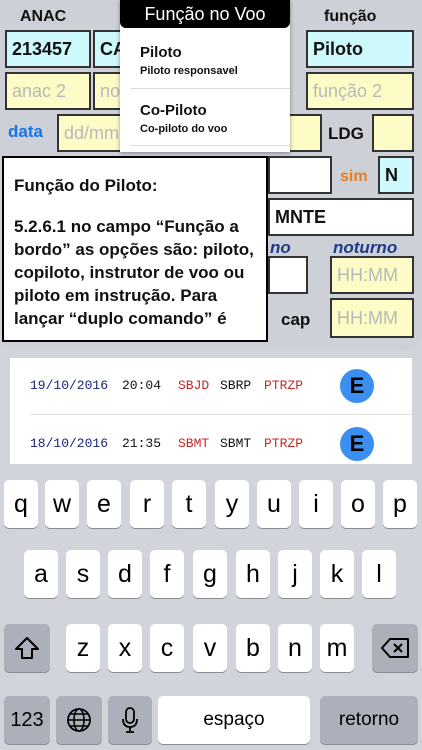 The height and width of the screenshot is (750, 422). Describe the element at coordinates (83, 574) in the screenshot. I see `key-s: s` at that location.